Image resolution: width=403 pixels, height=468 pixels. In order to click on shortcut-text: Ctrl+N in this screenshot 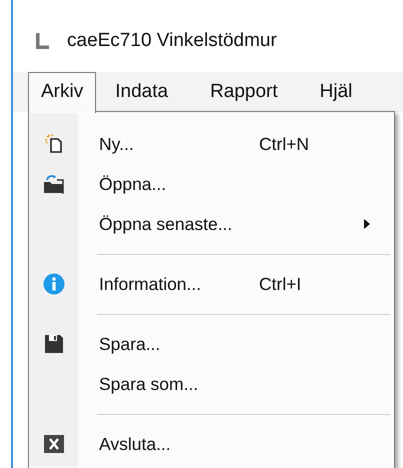, I will do `click(284, 144)`.